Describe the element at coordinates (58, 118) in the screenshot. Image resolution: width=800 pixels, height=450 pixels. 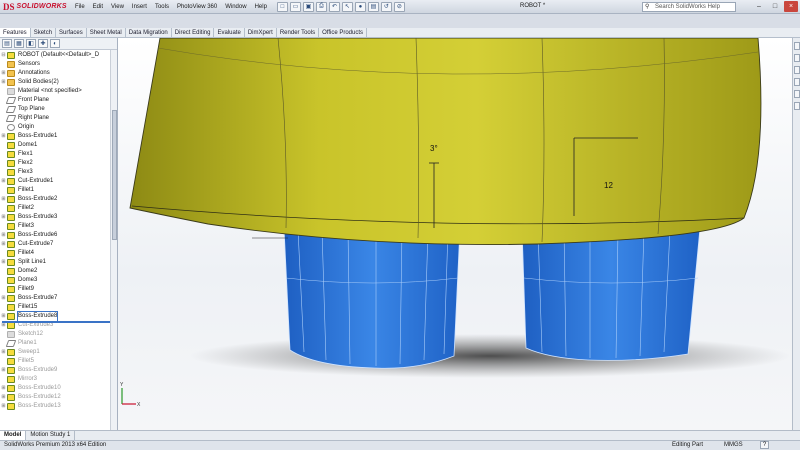
I see `tree-item: Right Plane` at that location.